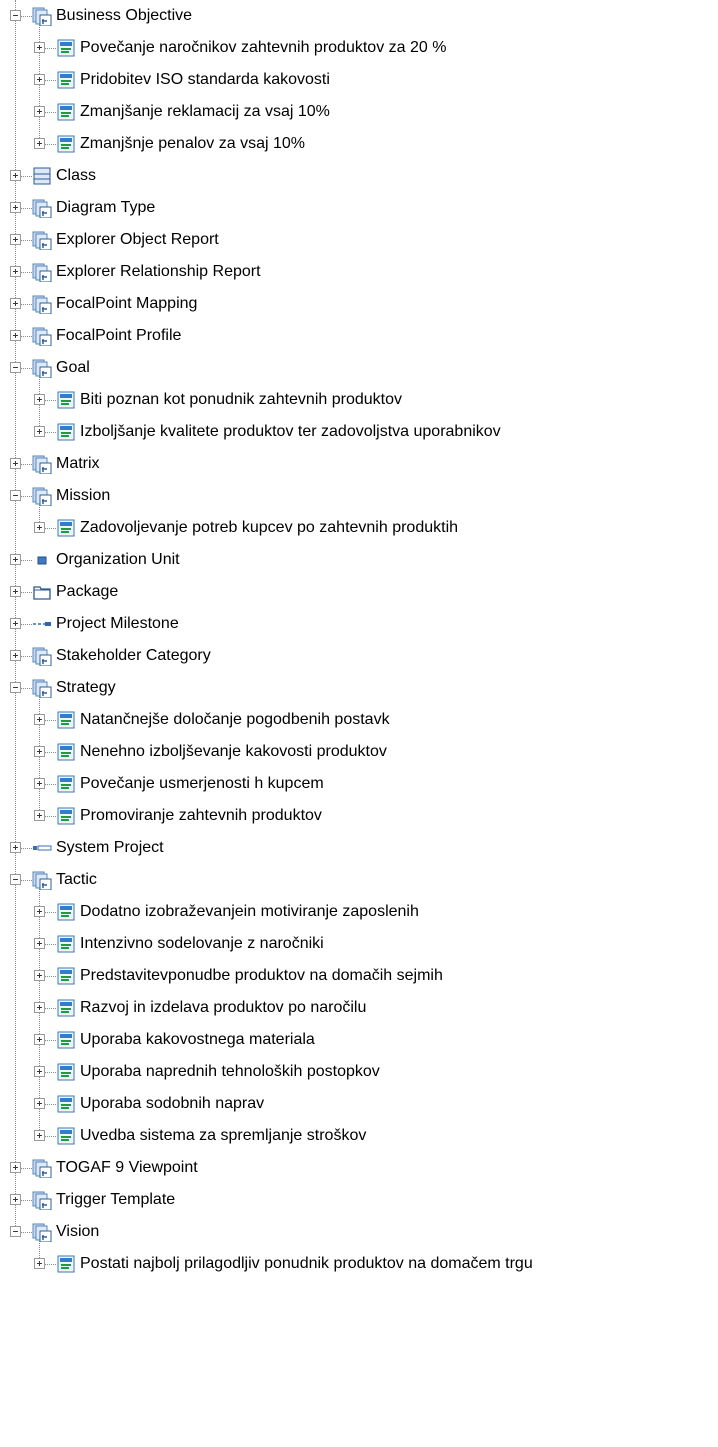  What do you see at coordinates (359, 1168) in the screenshot?
I see `tree-node-category: TOGAF 9 Viewpoint` at bounding box center [359, 1168].